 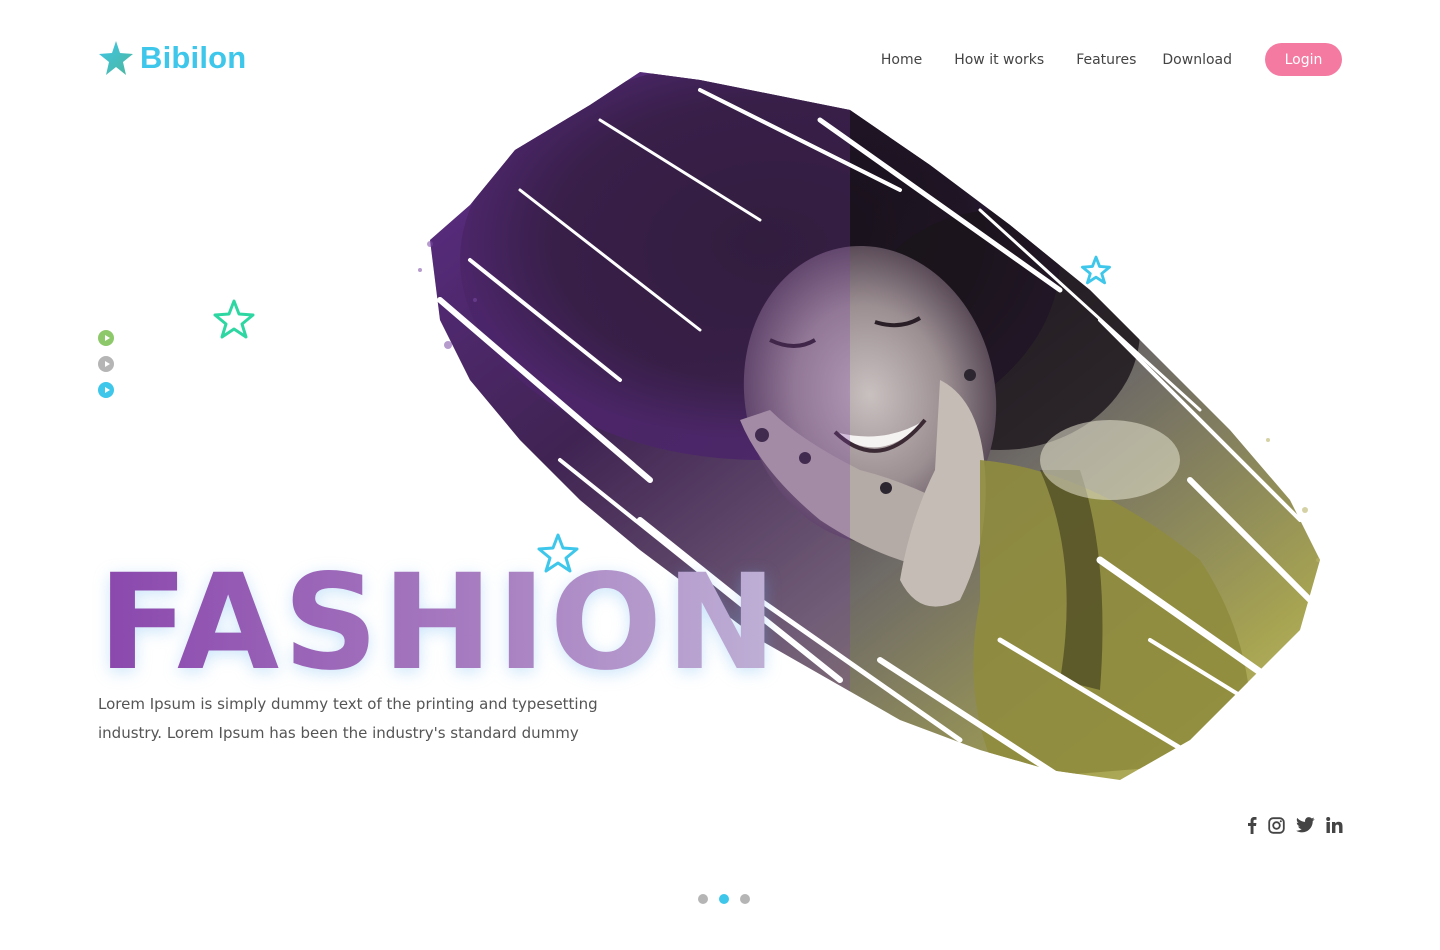 I want to click on side-controls, so click(x=106, y=364).